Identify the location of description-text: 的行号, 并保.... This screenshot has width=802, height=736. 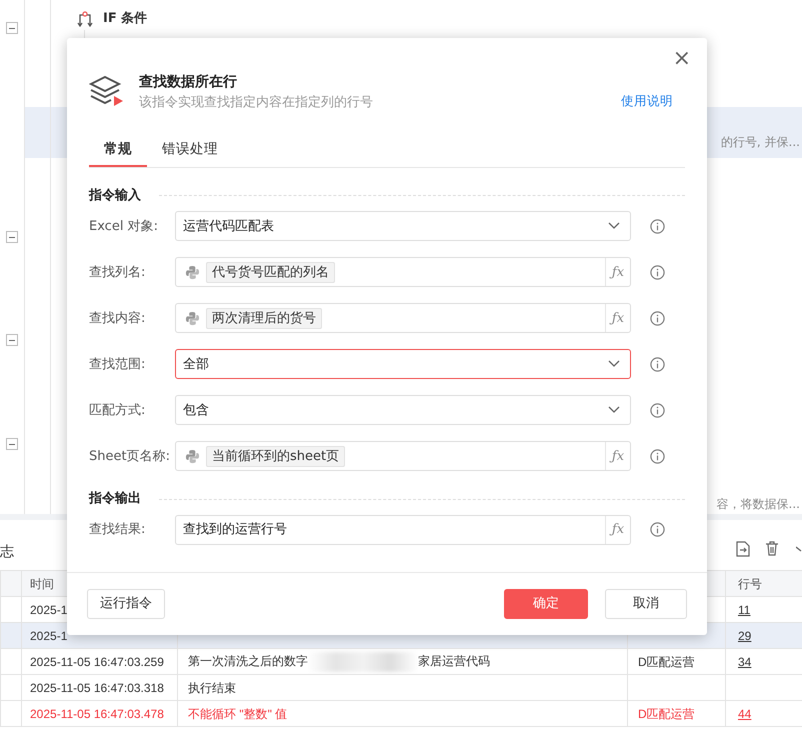
(760, 142).